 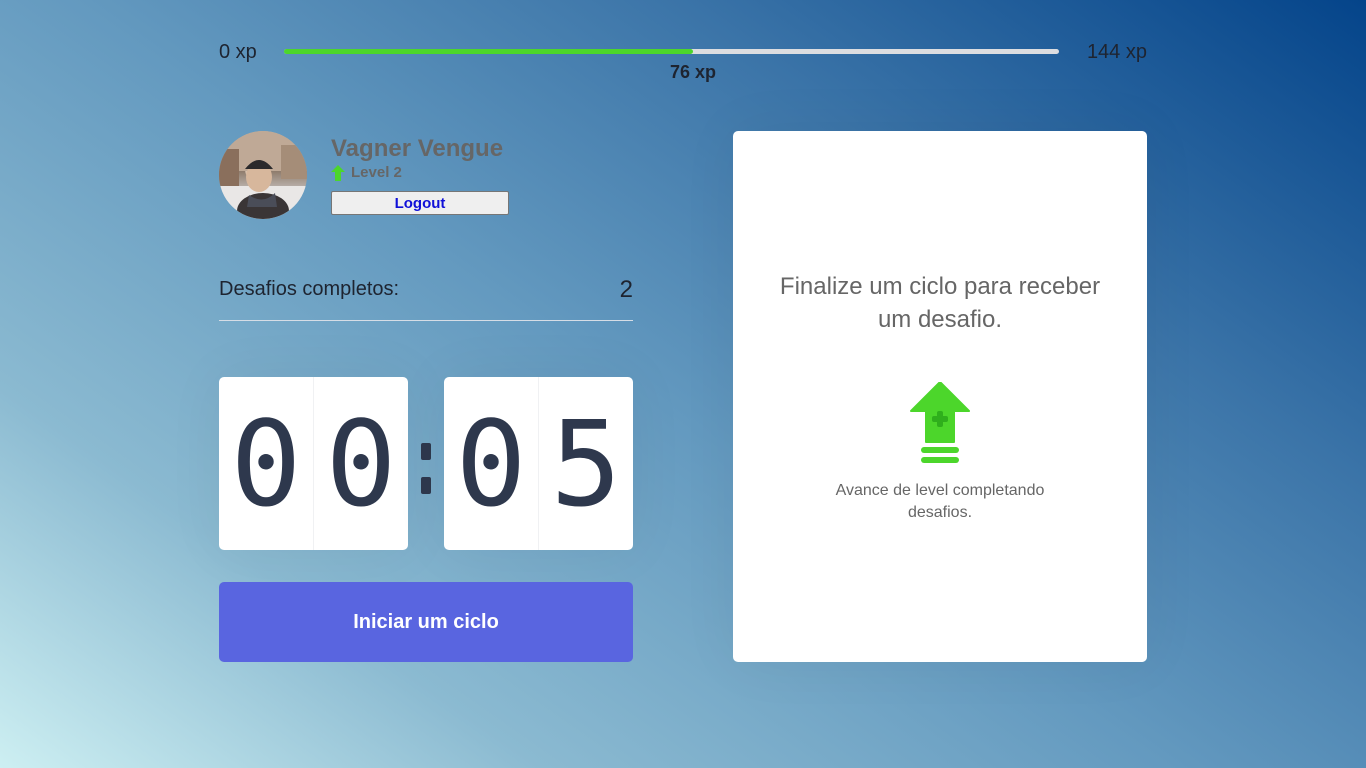 What do you see at coordinates (417, 148) in the screenshot?
I see `user-name: Vagner Vengue` at bounding box center [417, 148].